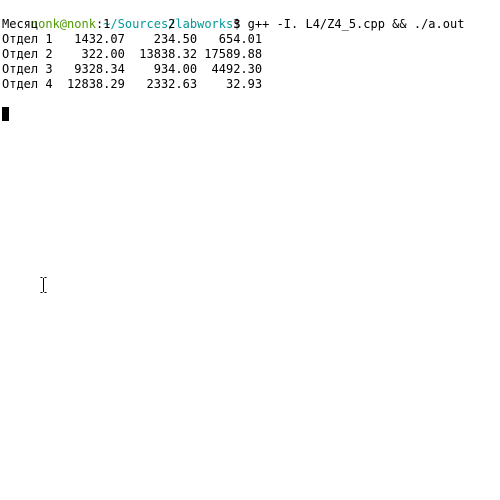  Describe the element at coordinates (132, 54) in the screenshot. I see `output-line: Отдел 2 322.00 13838.32 17589.88` at that location.